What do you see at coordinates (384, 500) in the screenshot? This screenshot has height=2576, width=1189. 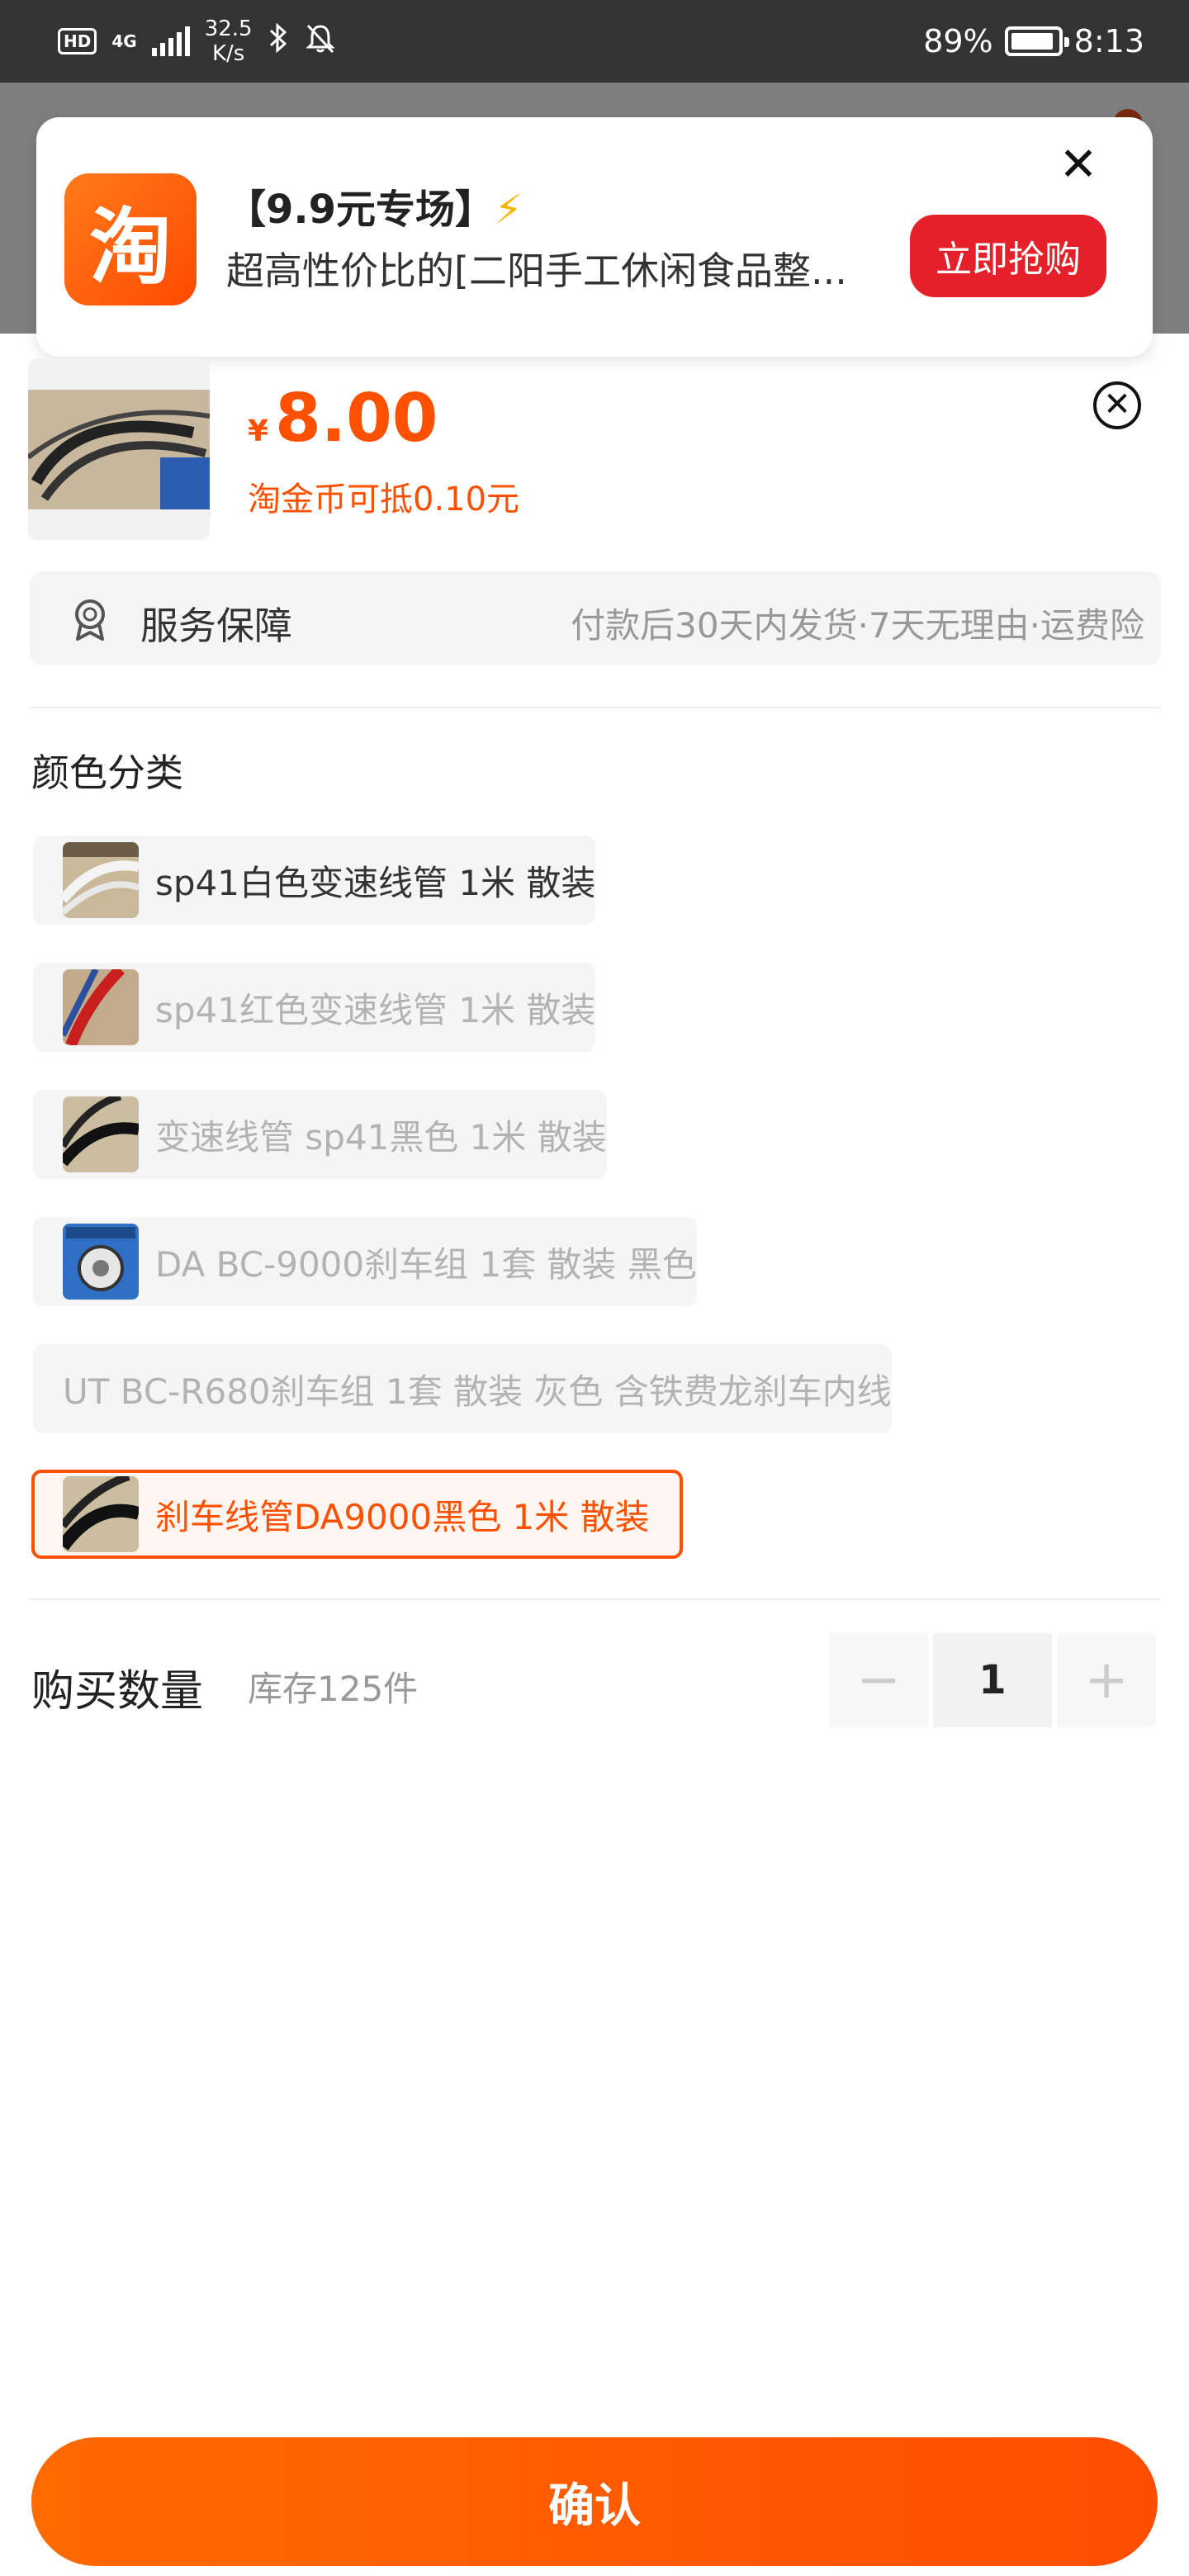 I see `coin-deduction-note: 淘金币可抵0.10元` at bounding box center [384, 500].